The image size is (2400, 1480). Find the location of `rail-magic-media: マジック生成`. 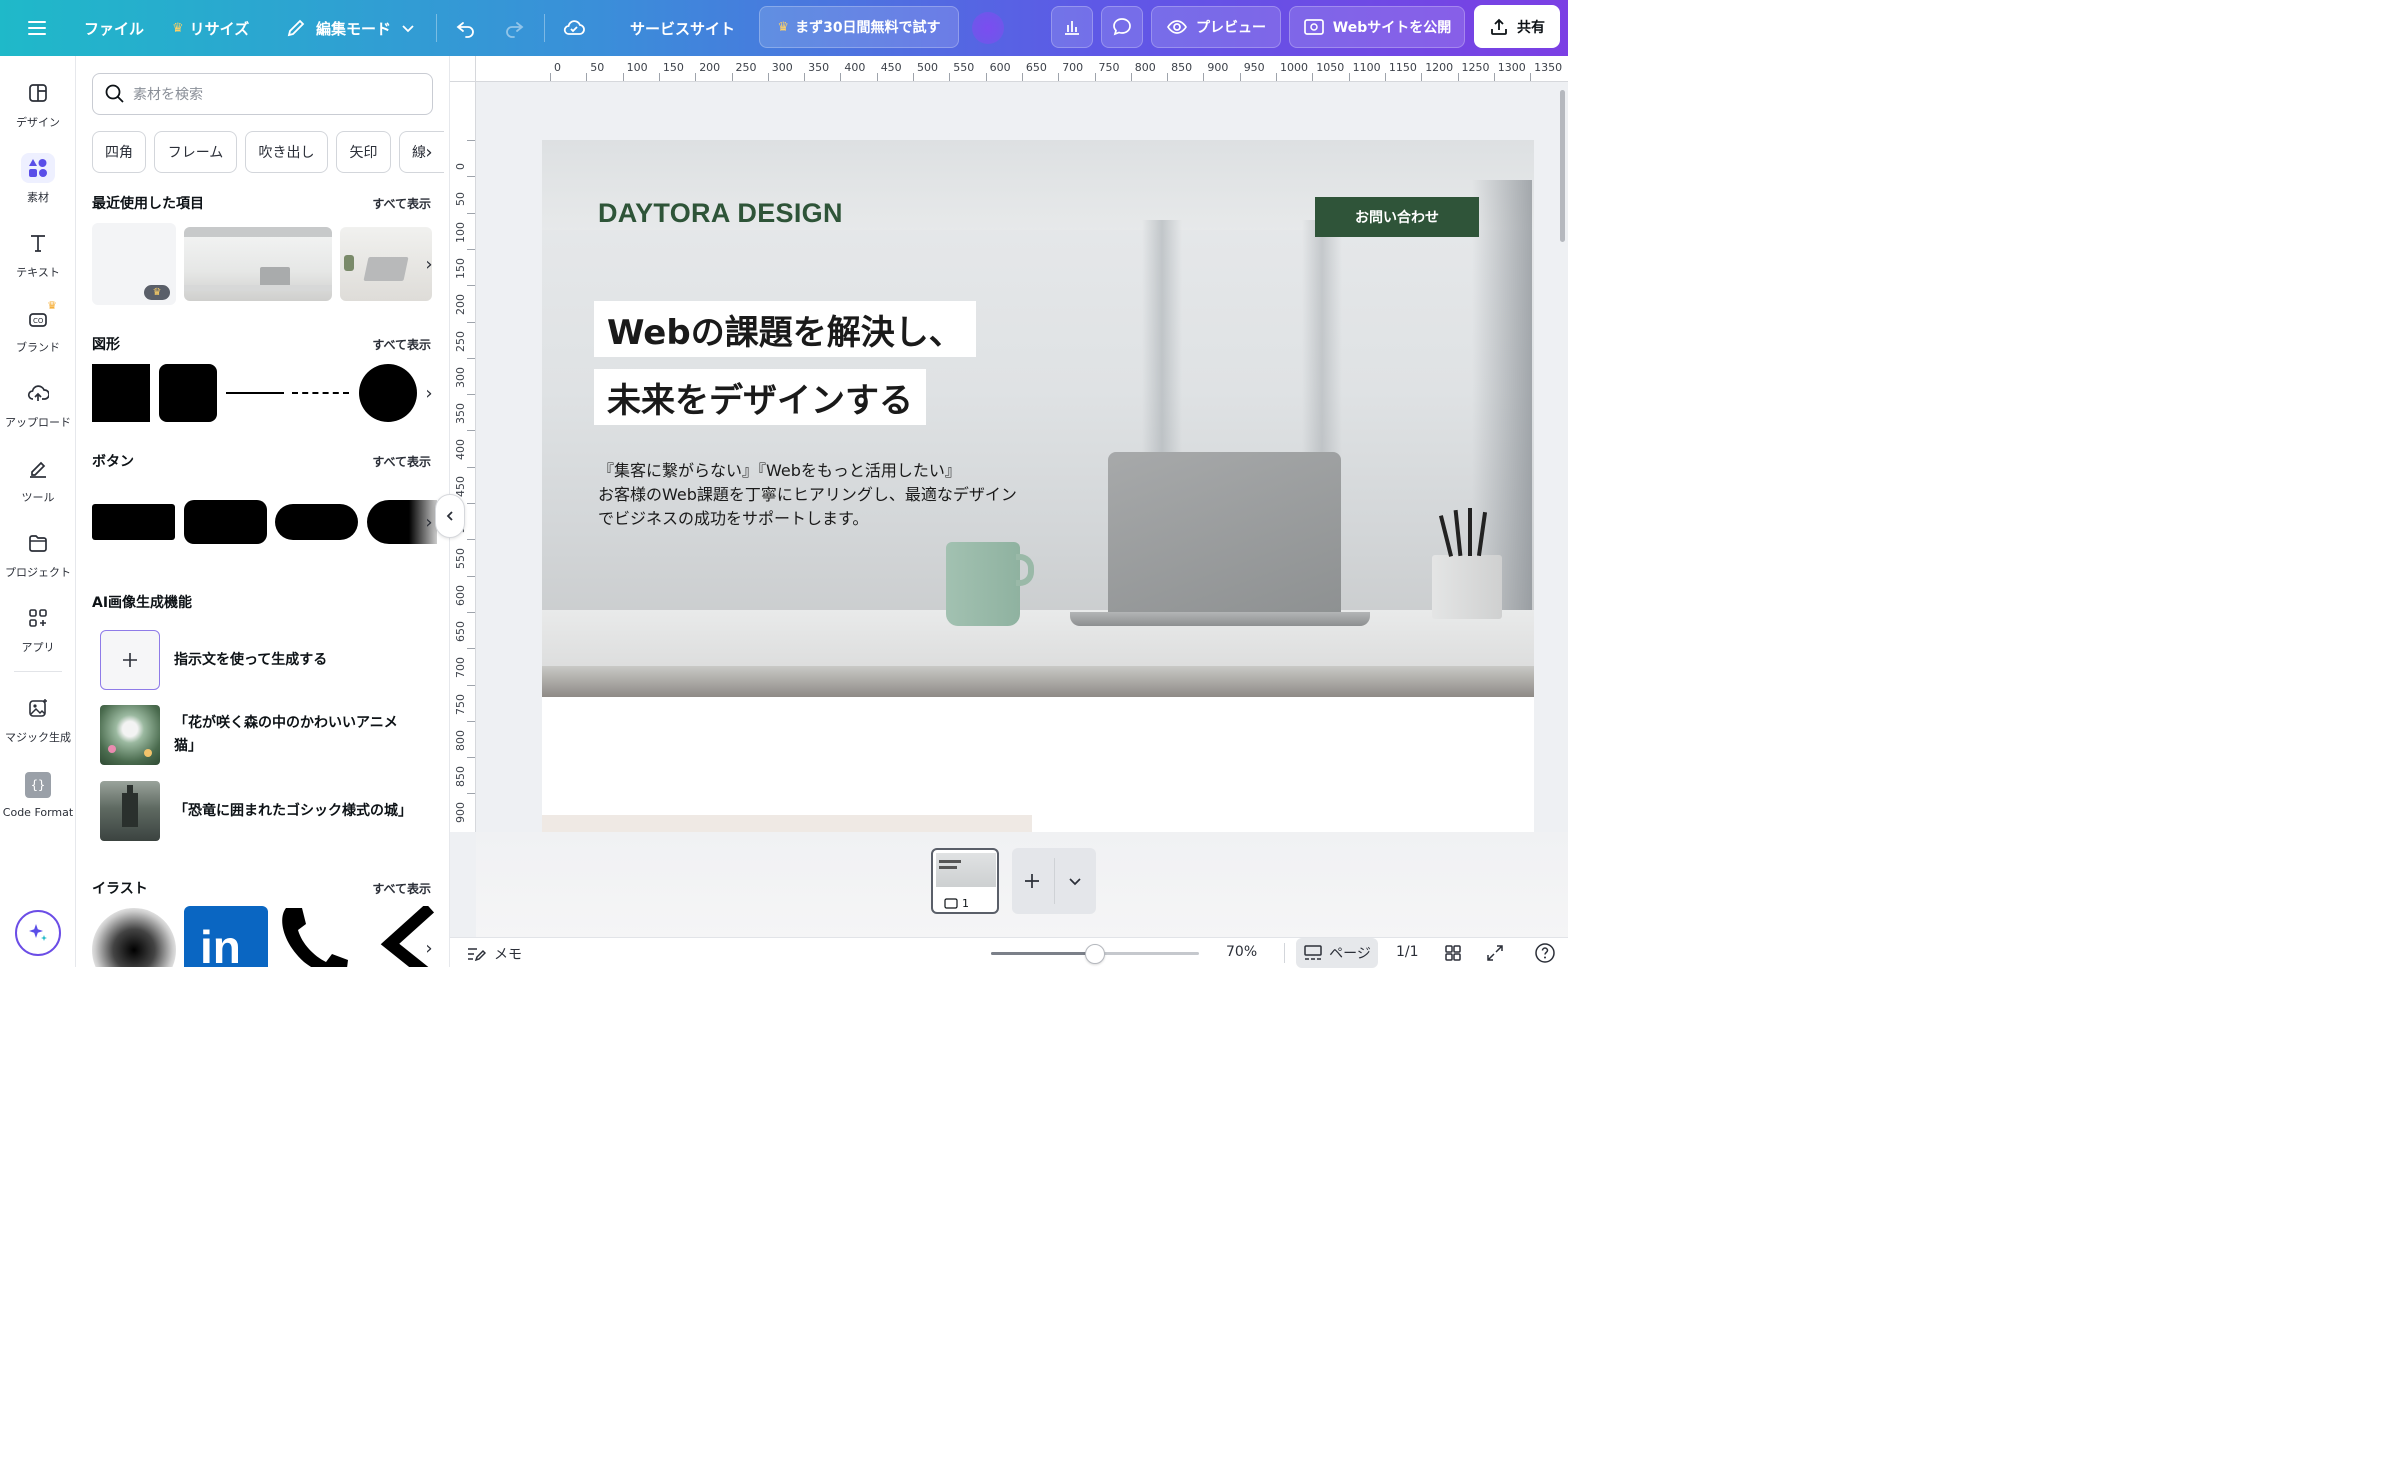

rail-magic-media: マジック生成 is located at coordinates (38, 719).